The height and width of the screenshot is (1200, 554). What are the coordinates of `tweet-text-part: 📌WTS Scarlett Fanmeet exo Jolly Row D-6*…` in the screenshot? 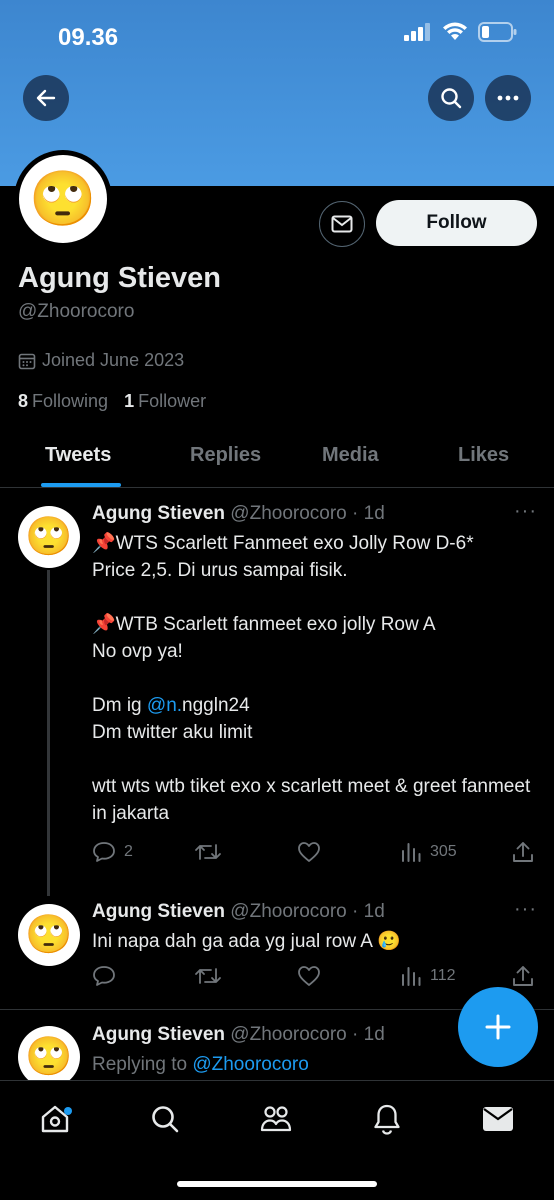 It's located at (283, 624).